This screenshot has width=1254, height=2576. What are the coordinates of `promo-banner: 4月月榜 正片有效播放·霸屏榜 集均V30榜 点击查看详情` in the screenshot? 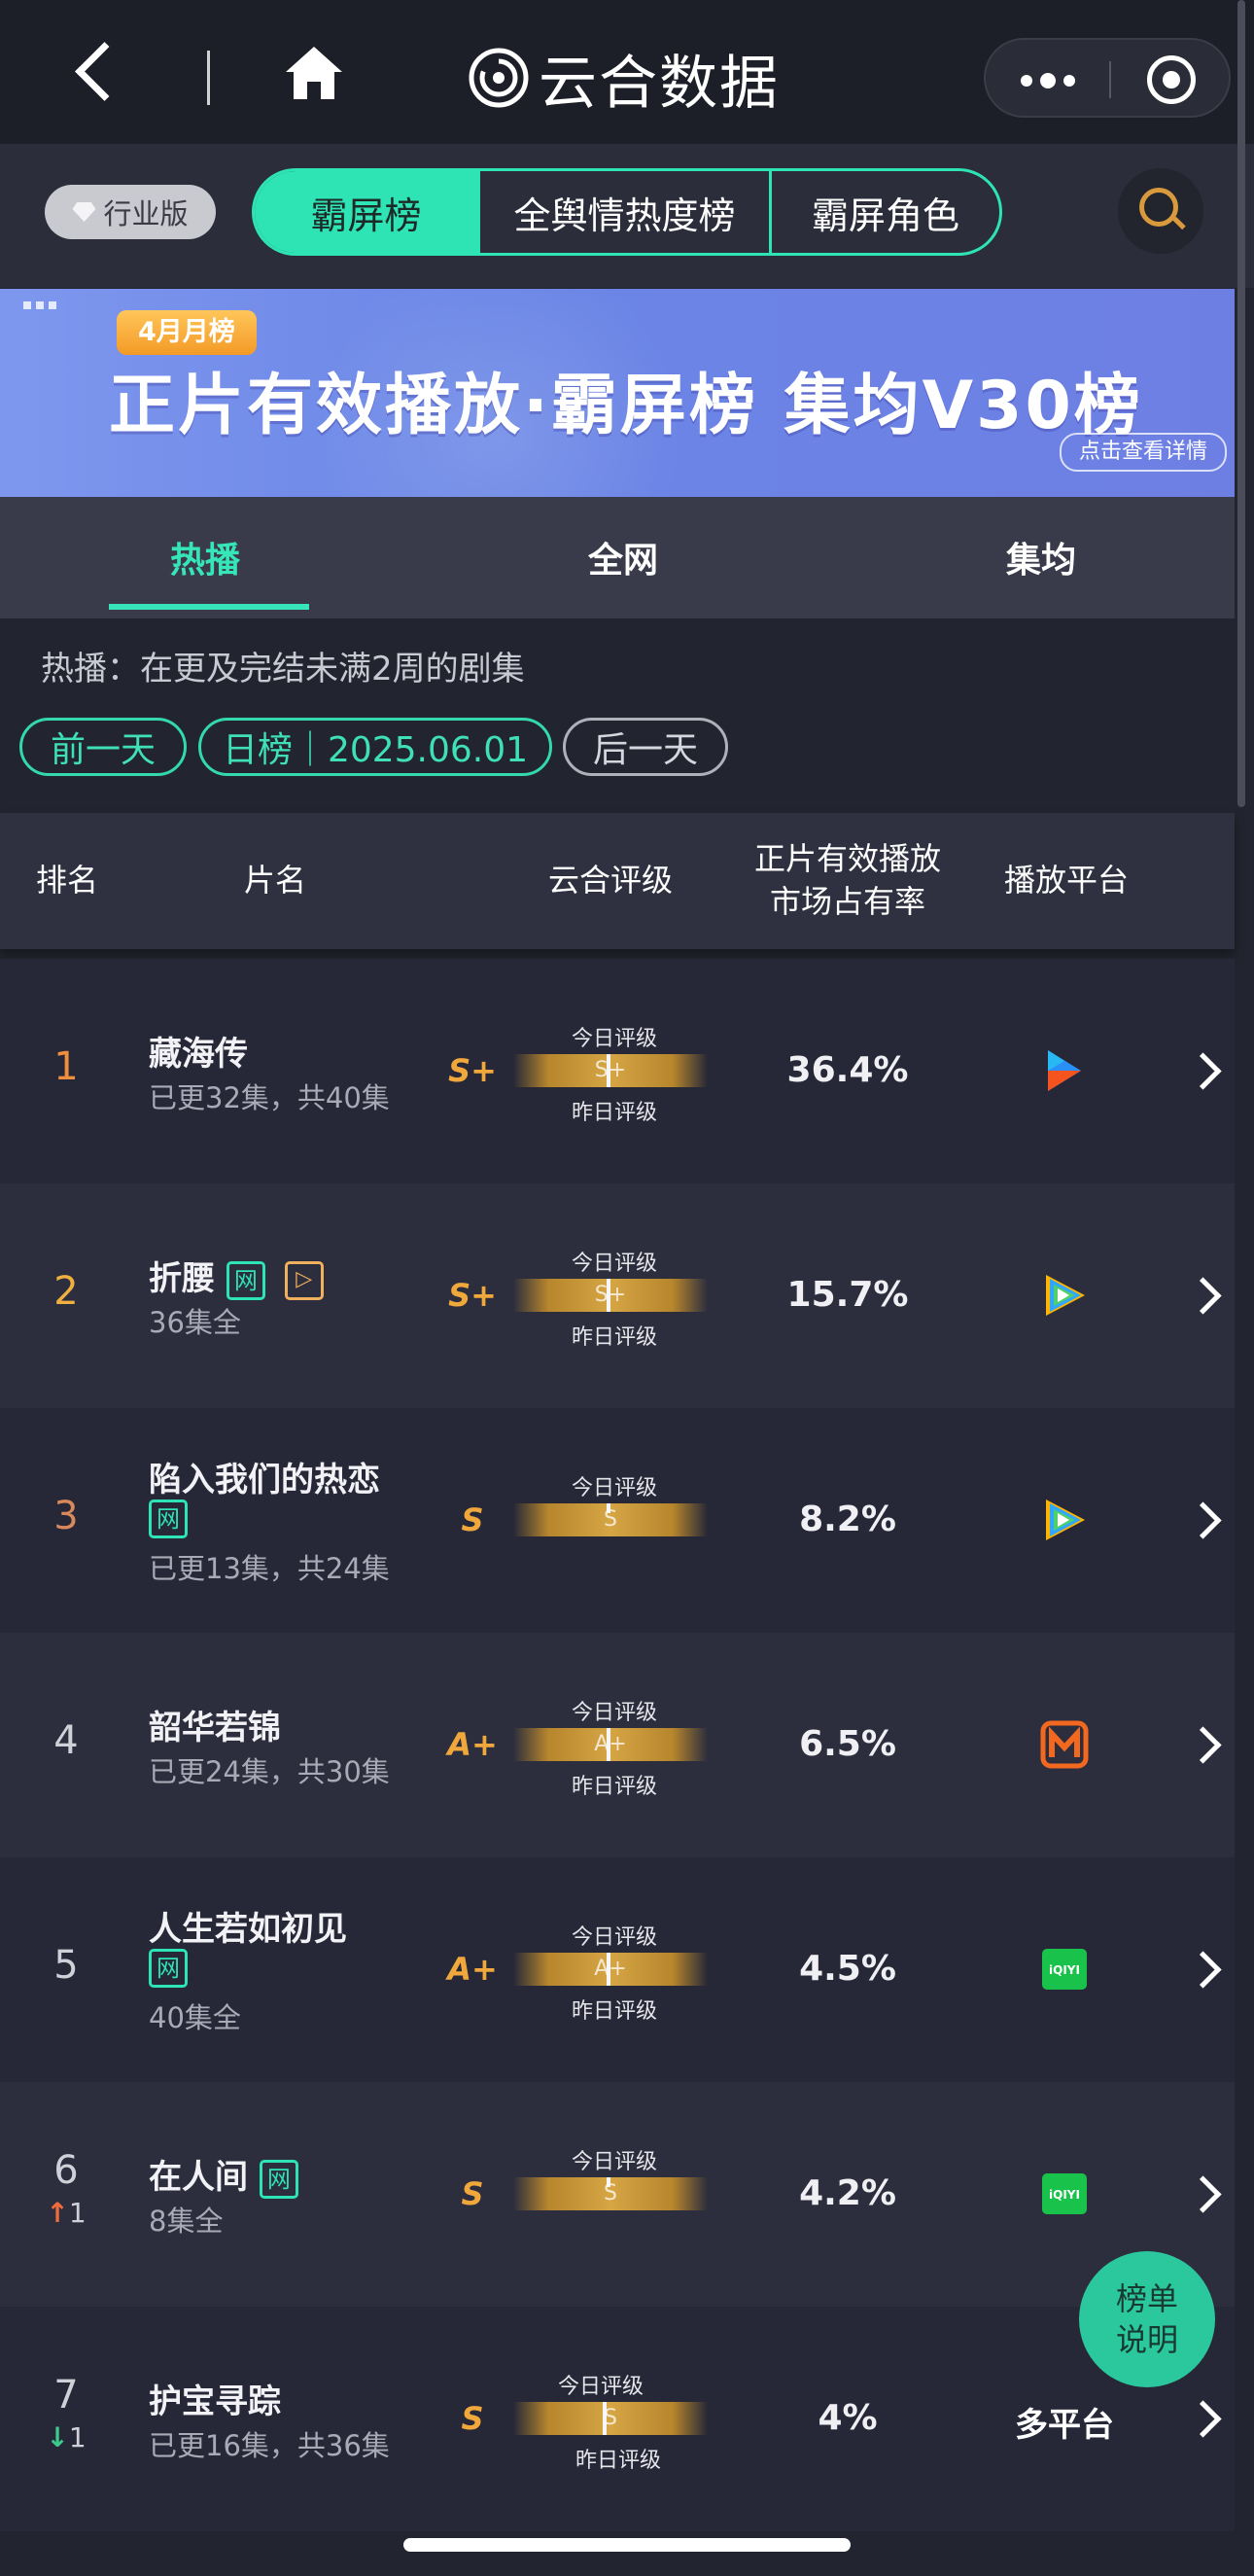 It's located at (617, 393).